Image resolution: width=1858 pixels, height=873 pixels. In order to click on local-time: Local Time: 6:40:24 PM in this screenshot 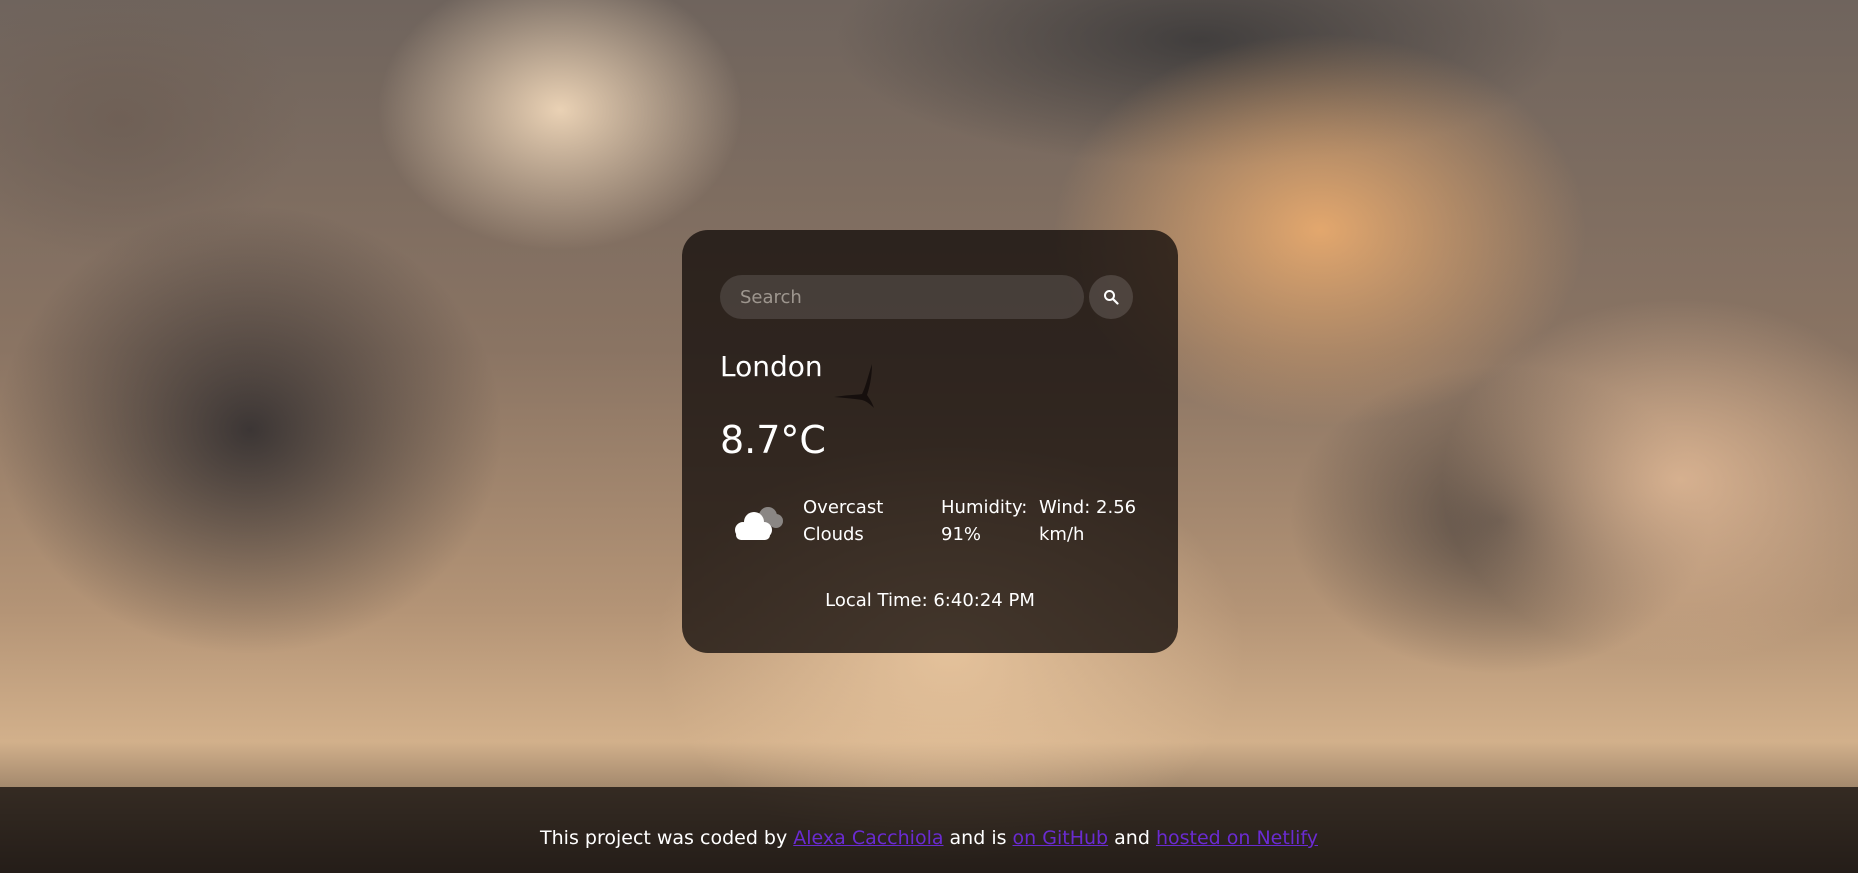, I will do `click(930, 600)`.